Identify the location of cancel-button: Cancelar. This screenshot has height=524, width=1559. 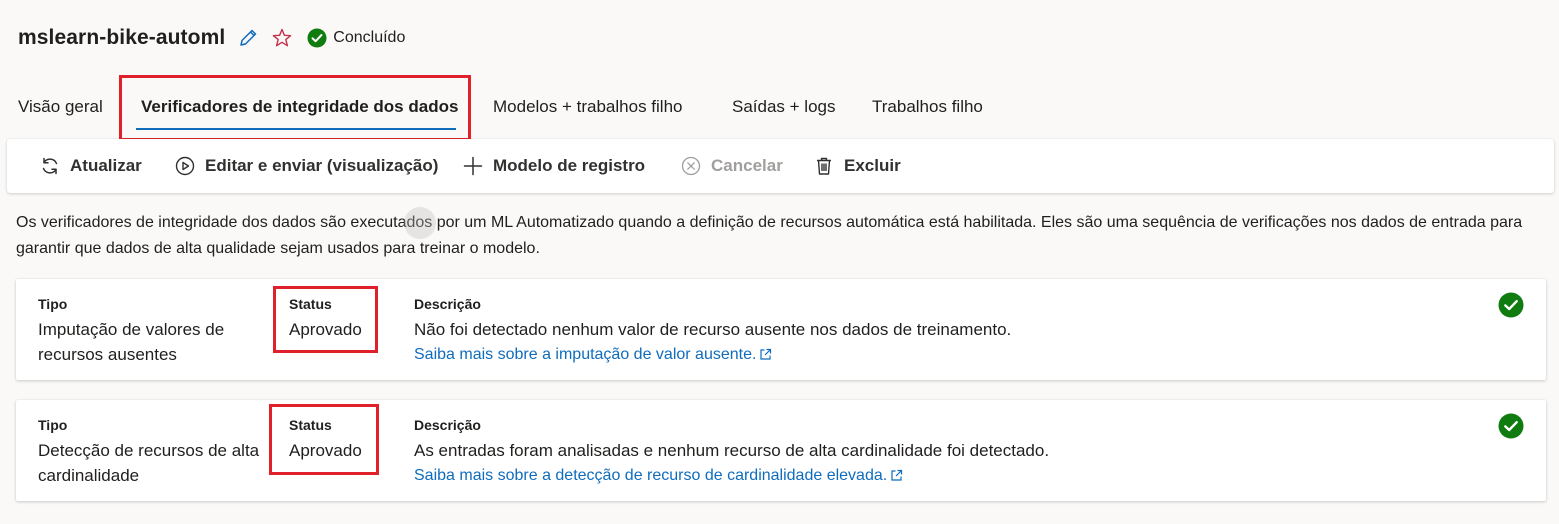
(731, 166).